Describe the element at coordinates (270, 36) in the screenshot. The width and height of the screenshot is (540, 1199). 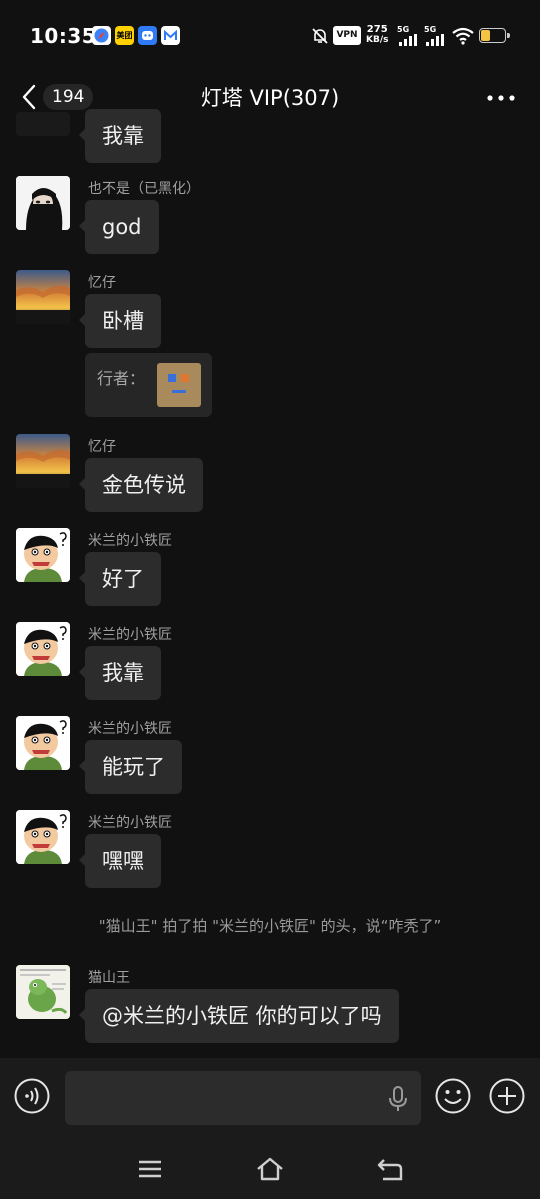
I see `status-bar: 10:35 美团 VPN 275 KB/s 5G 5G` at that location.